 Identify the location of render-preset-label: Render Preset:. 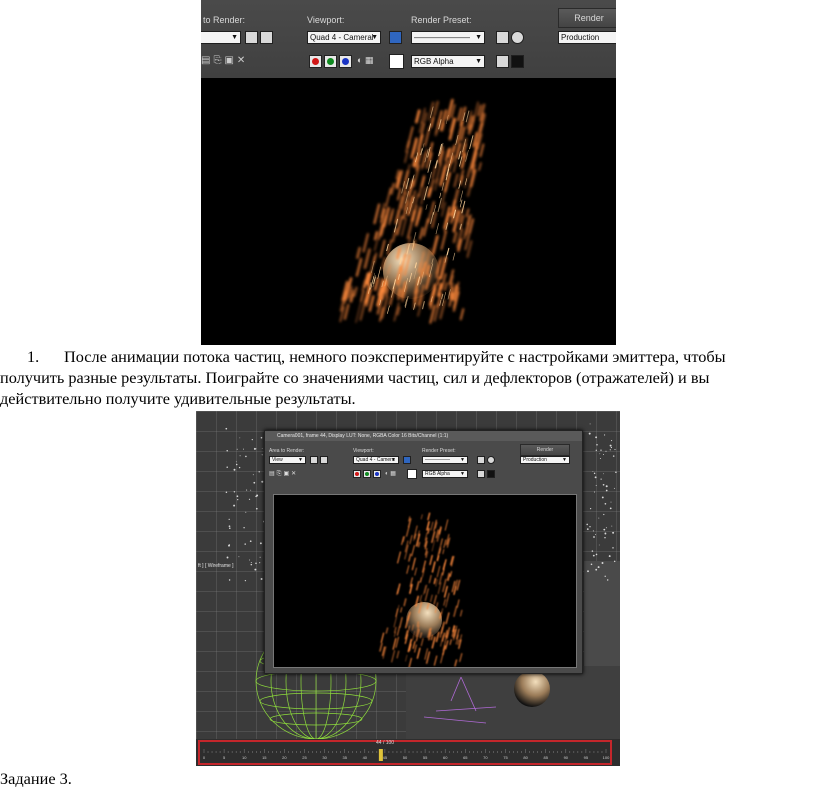
(441, 20).